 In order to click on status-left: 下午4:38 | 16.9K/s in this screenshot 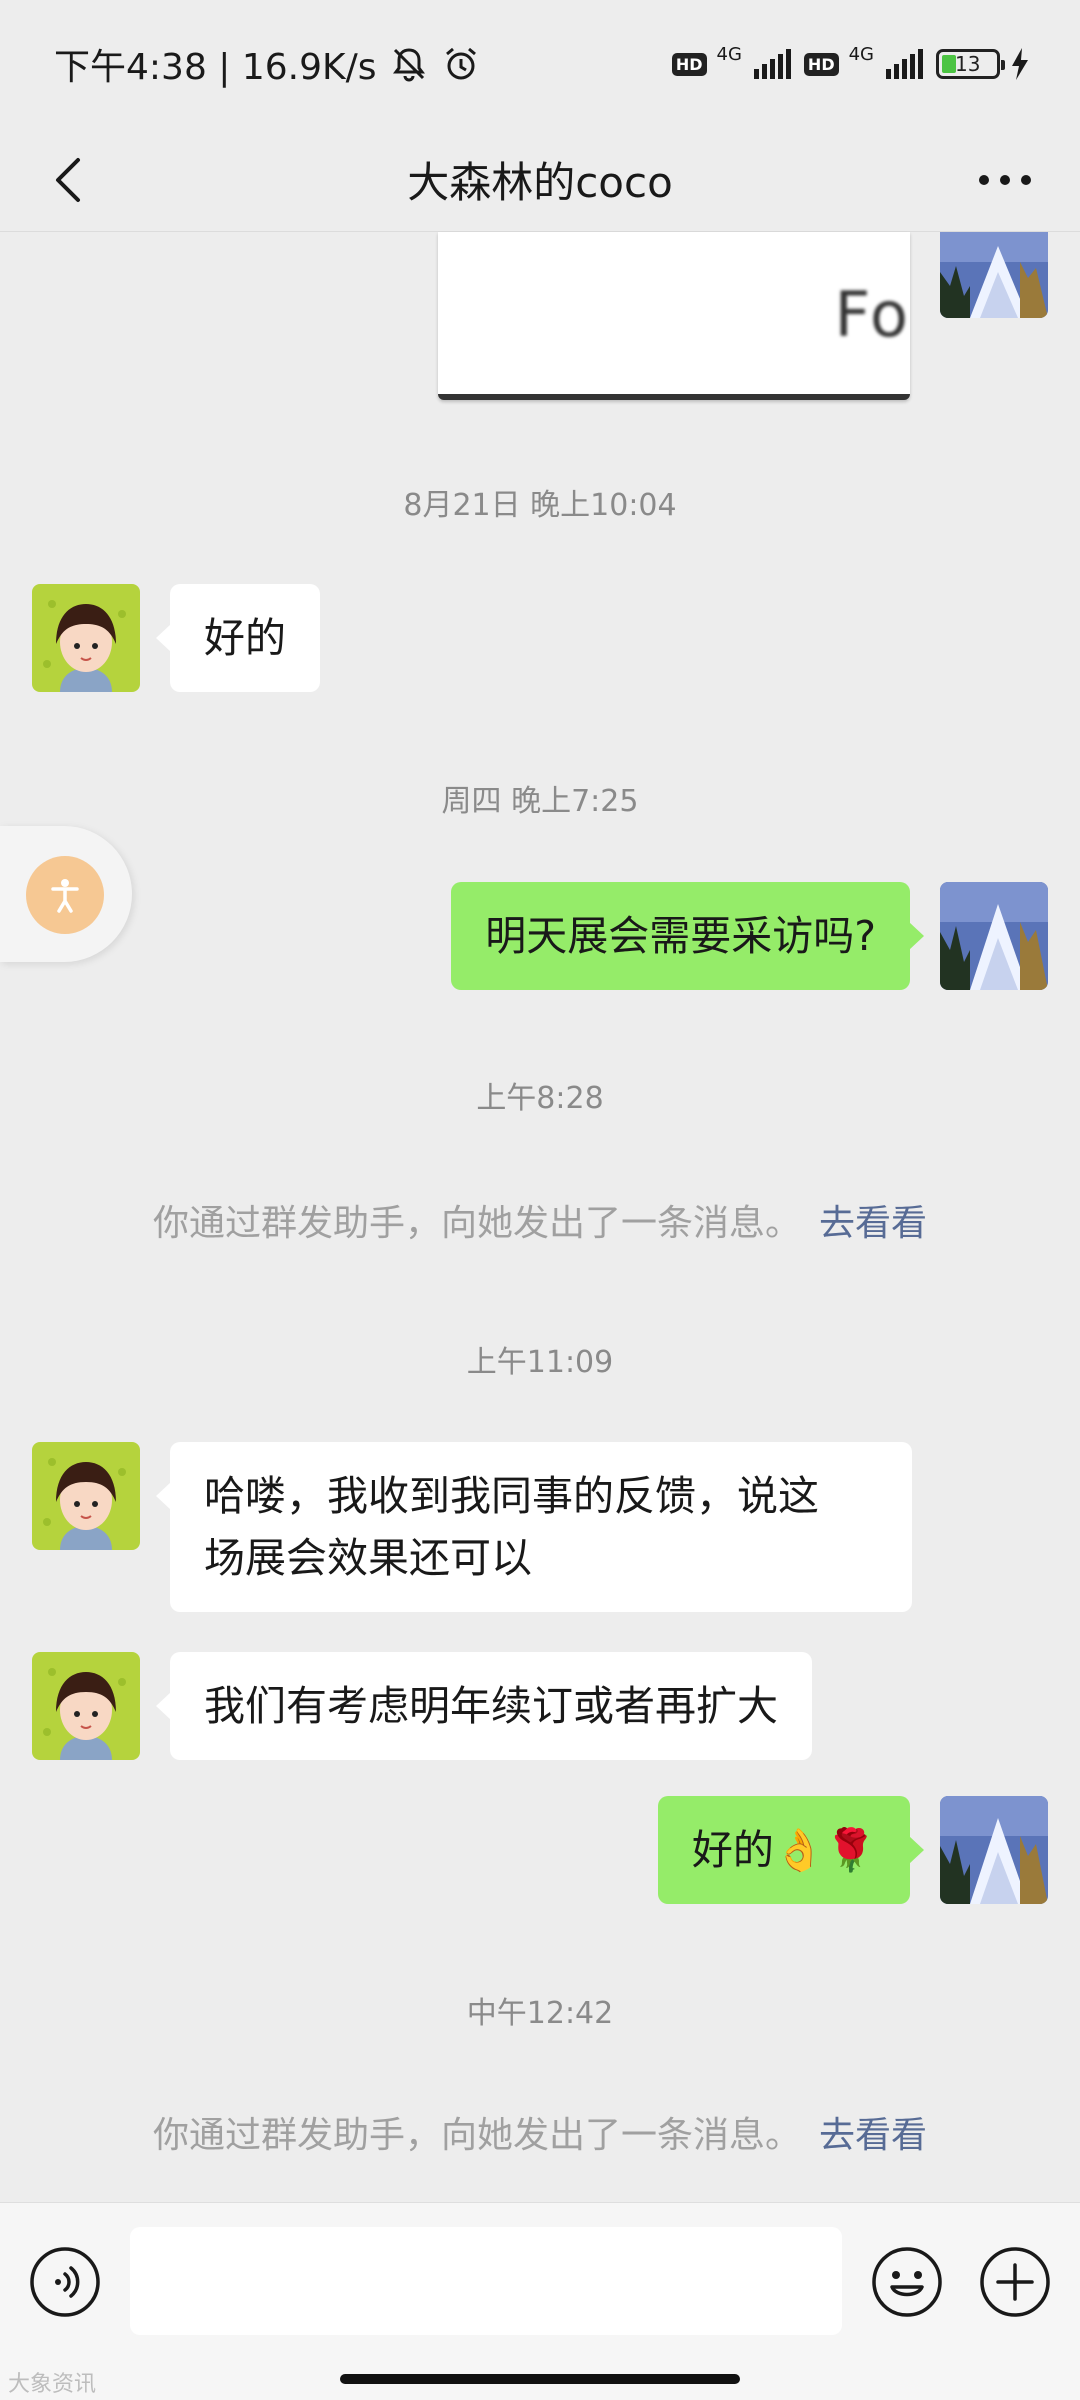, I will do `click(267, 64)`.